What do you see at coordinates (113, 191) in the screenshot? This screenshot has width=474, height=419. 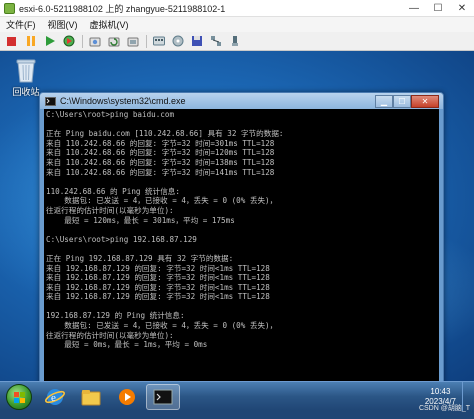 I see `console-line: 110.242.68.66 的 Ping 统计信息:` at bounding box center [113, 191].